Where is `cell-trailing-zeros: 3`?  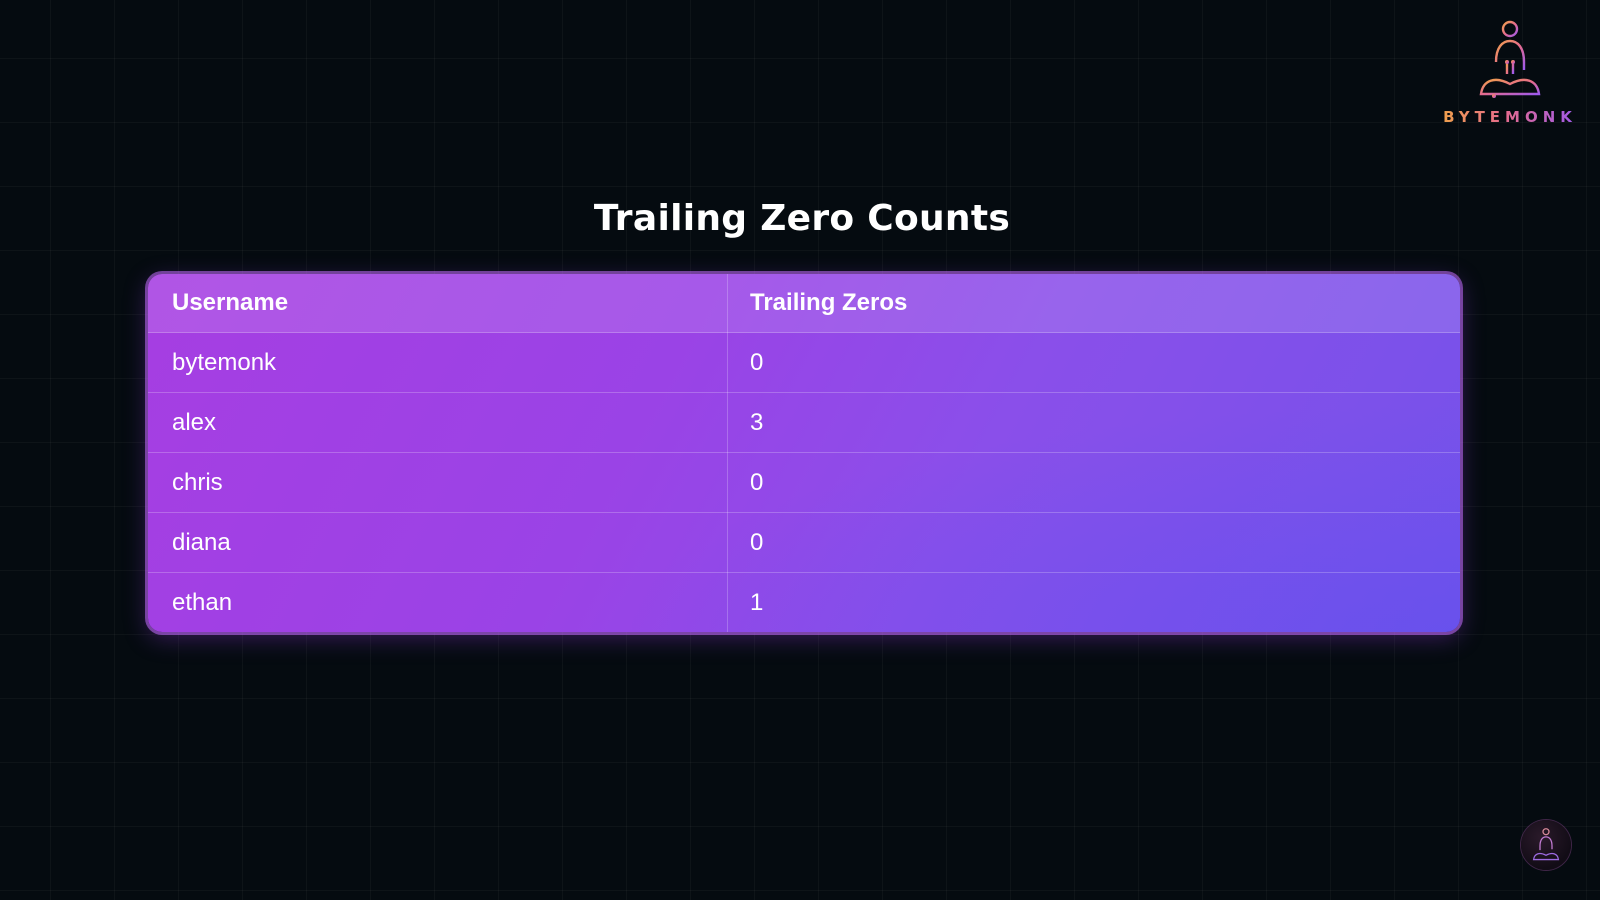
cell-trailing-zeros: 3 is located at coordinates (1093, 422).